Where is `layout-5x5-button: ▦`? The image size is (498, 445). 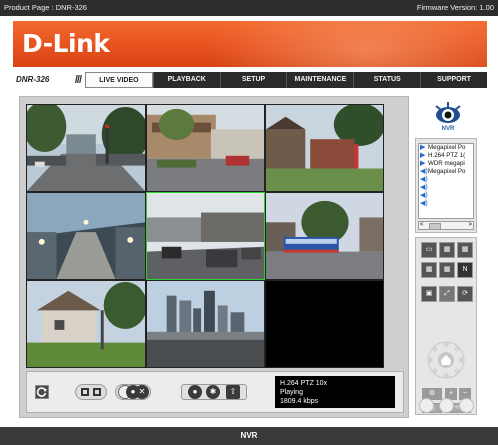 layout-5x5-button: ▦ is located at coordinates (447, 270).